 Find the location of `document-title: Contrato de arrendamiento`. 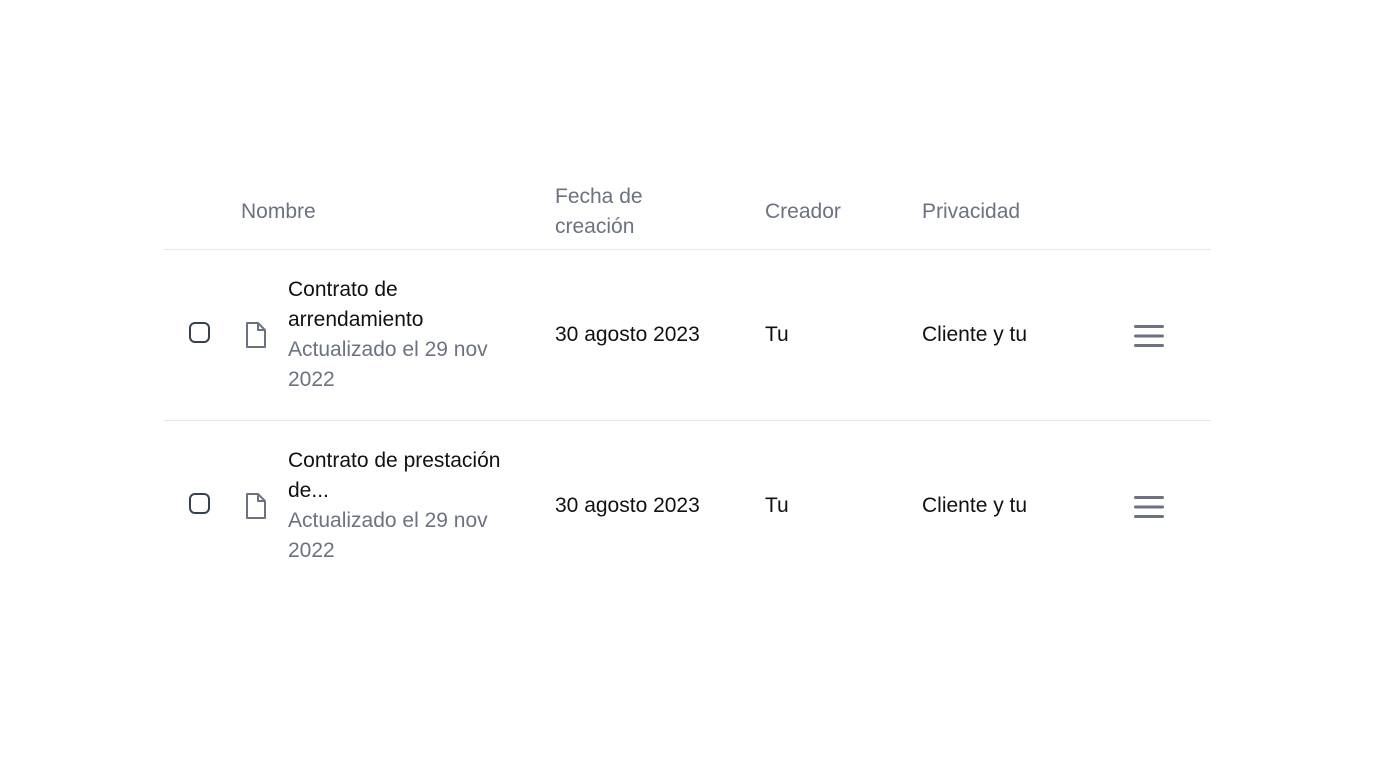

document-title: Contrato de arrendamiento is located at coordinates (405, 305).